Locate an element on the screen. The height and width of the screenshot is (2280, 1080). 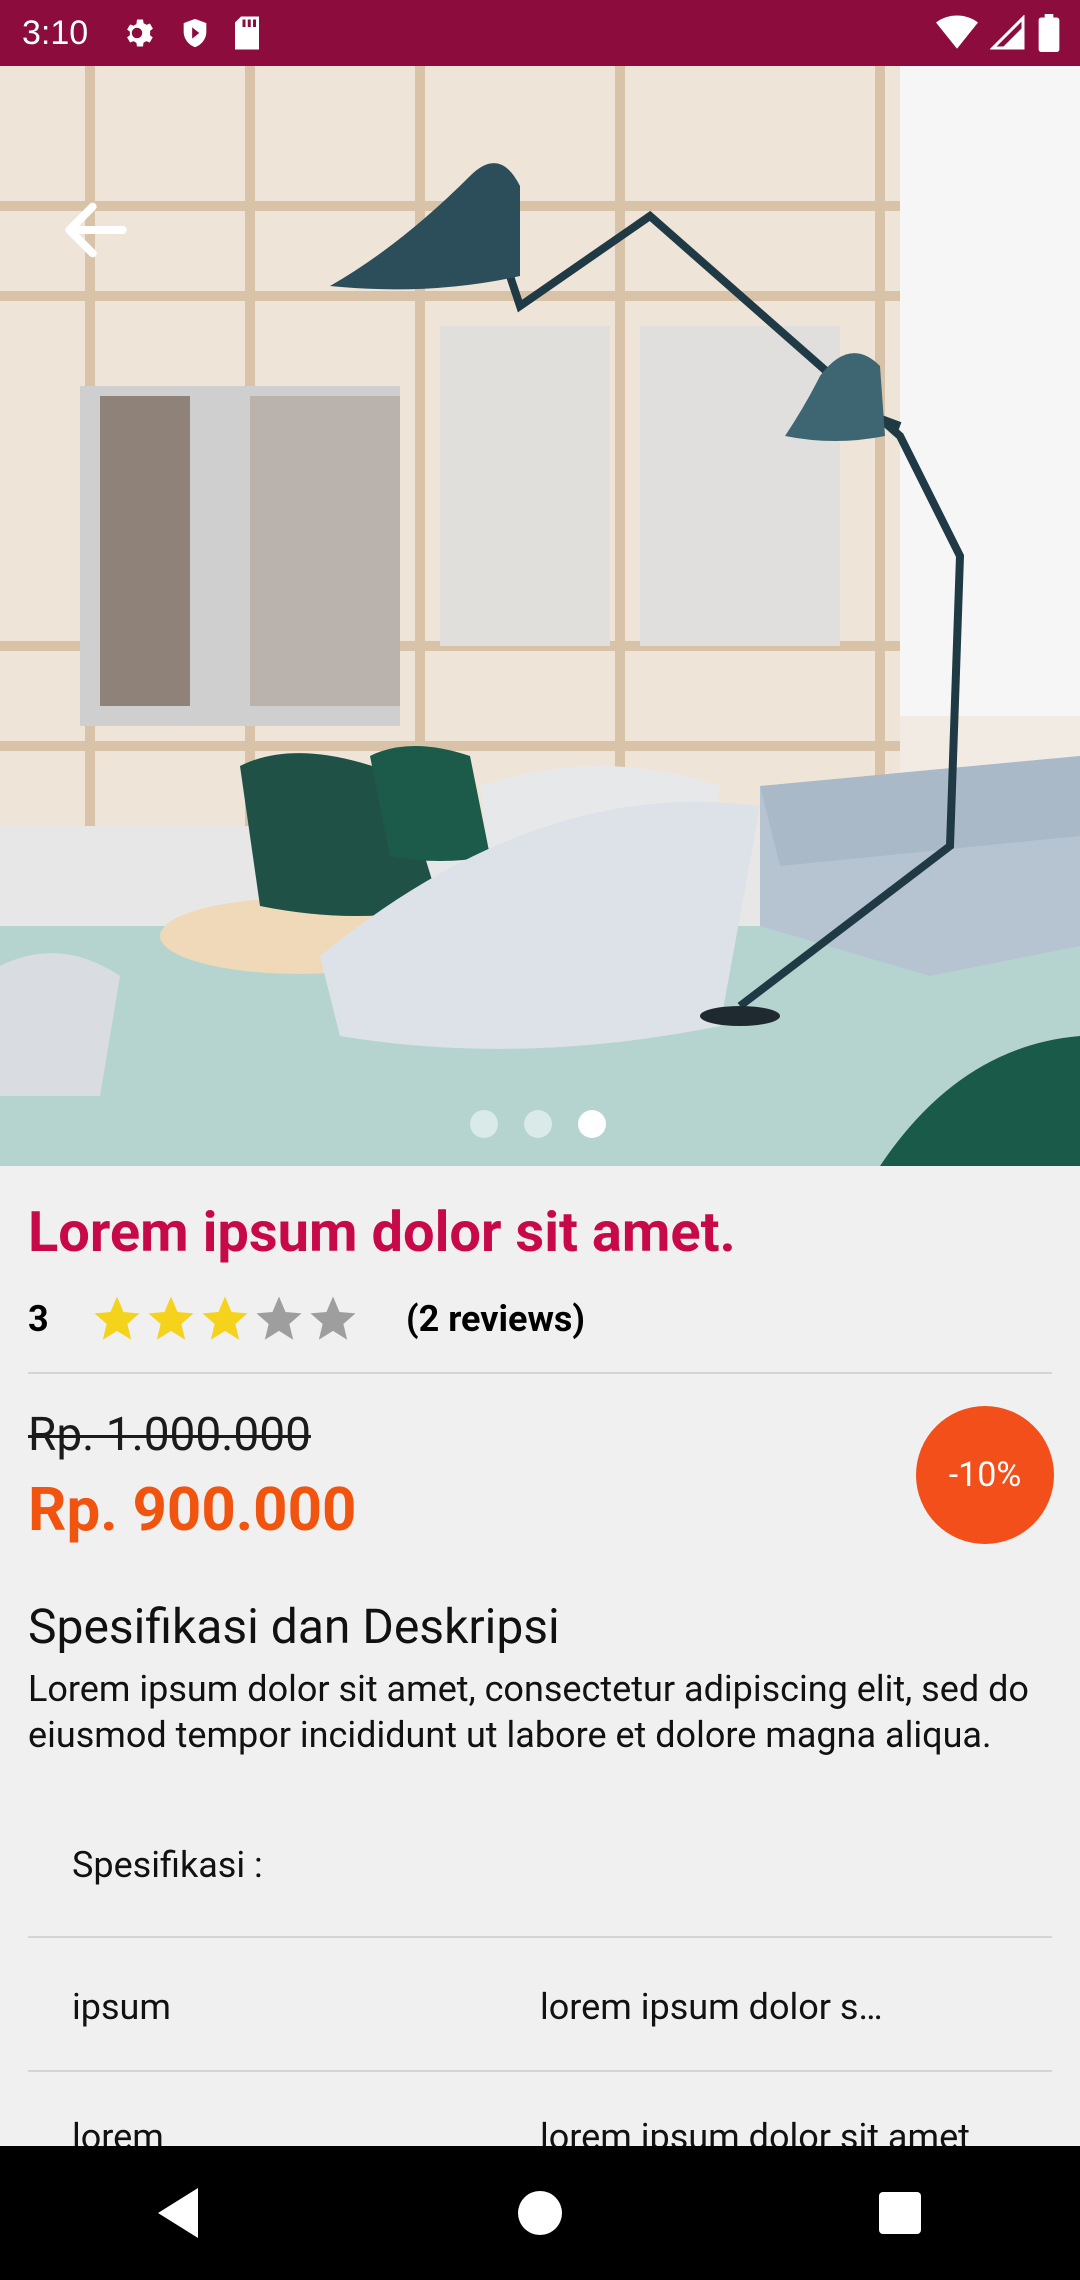
section-heading: Spesifikasi dan Deskripsi is located at coordinates (294, 1626).